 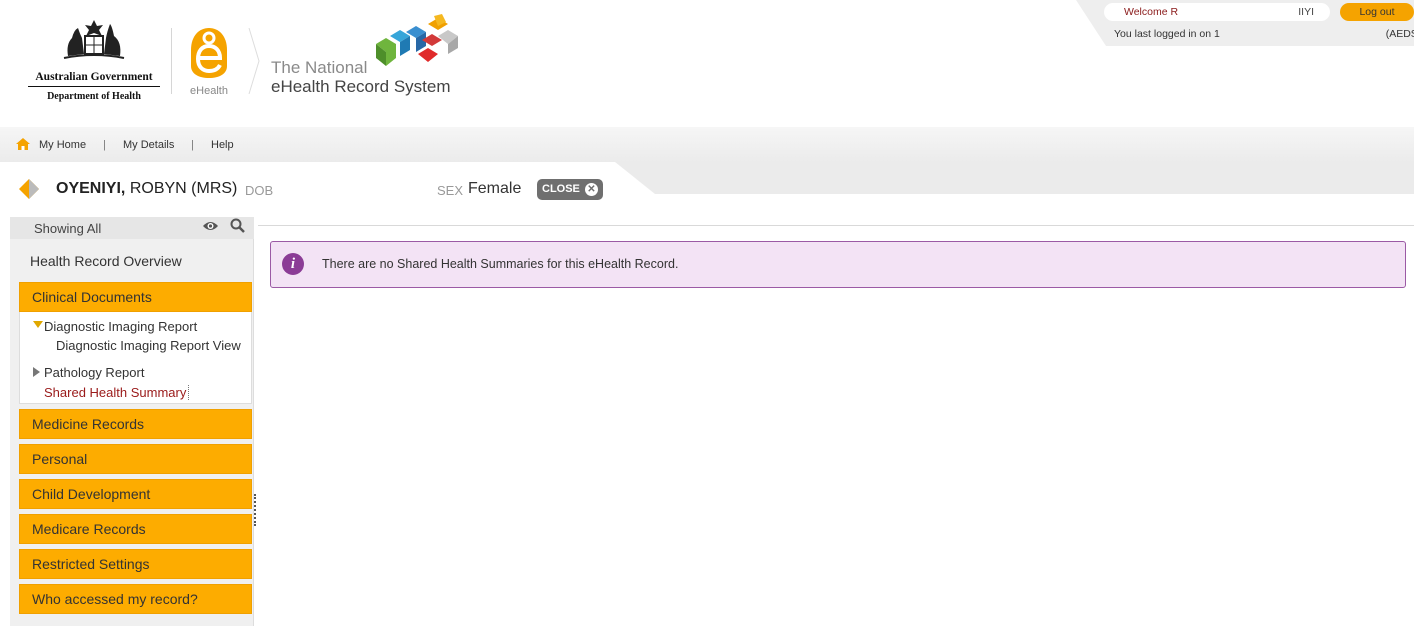 What do you see at coordinates (255, 510) in the screenshot?
I see `sidebar-resize-handle` at bounding box center [255, 510].